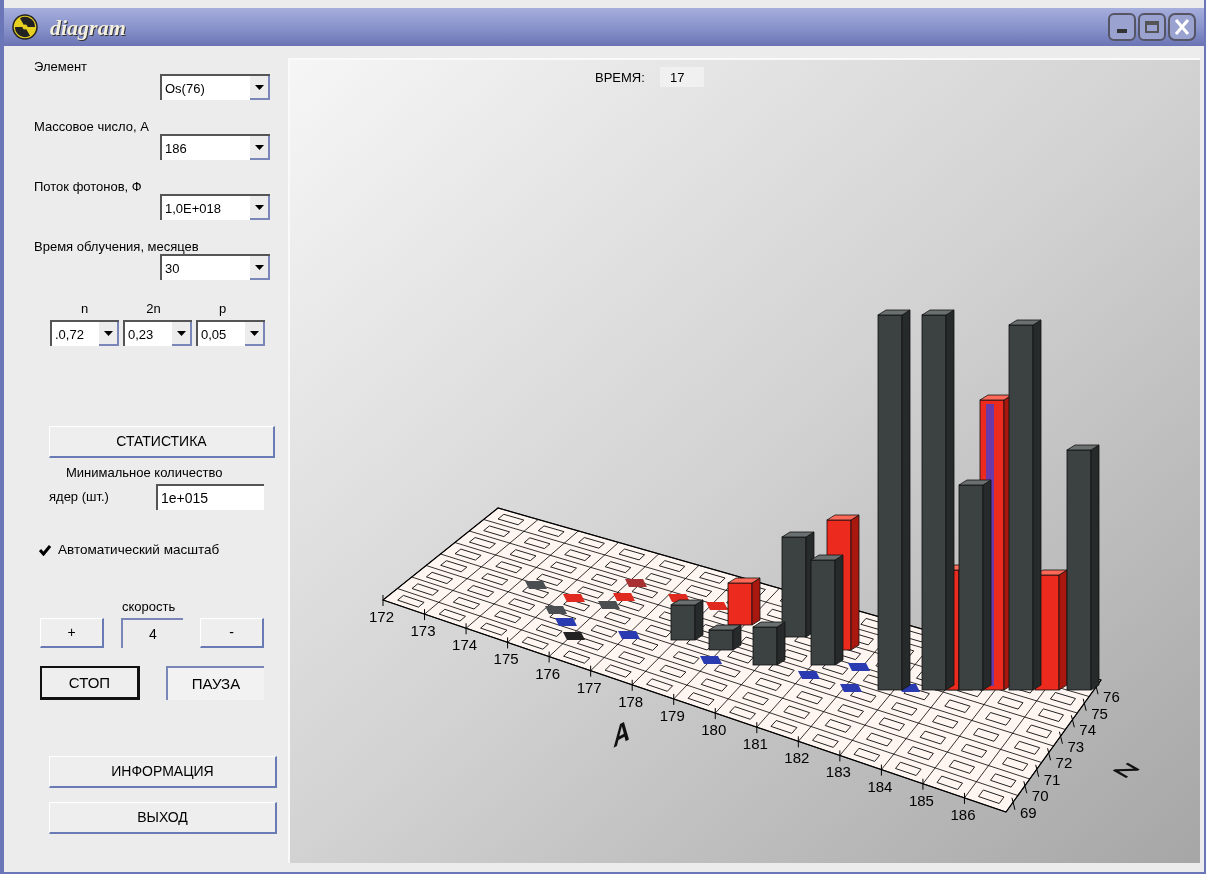  What do you see at coordinates (838, 772) in the screenshot?
I see `axis-tick-label: 183` at bounding box center [838, 772].